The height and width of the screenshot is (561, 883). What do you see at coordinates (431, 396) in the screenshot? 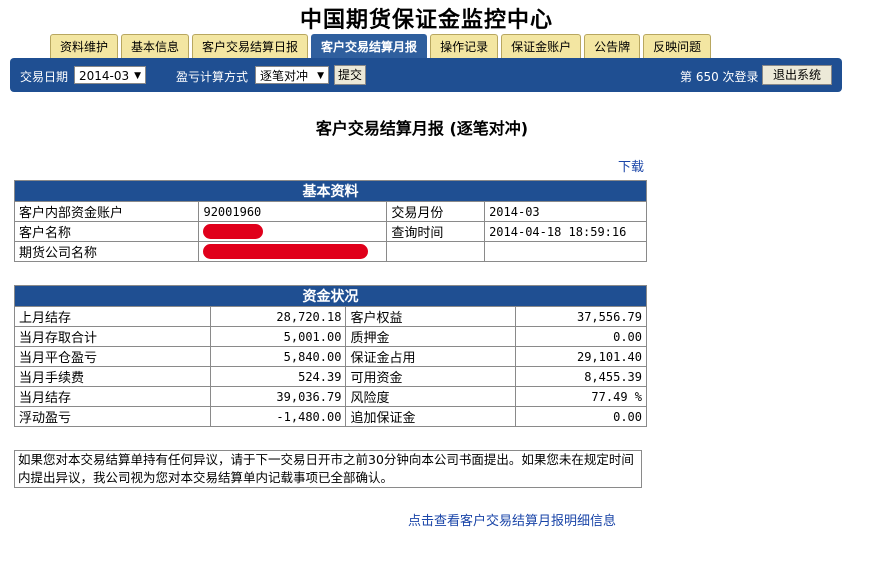
I see `funds-label: 风险度` at bounding box center [431, 396].